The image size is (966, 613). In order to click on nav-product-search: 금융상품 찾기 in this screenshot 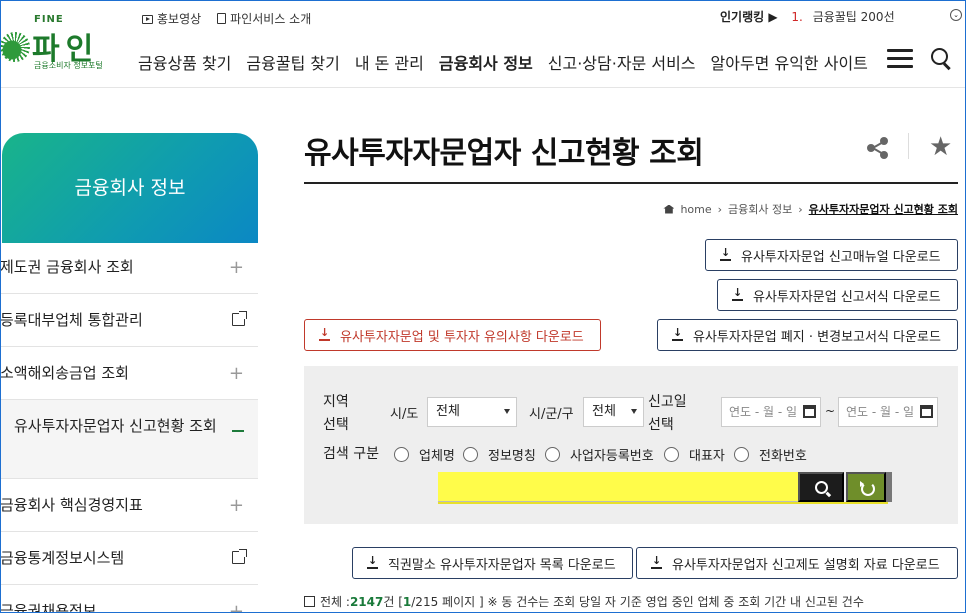, I will do `click(184, 62)`.